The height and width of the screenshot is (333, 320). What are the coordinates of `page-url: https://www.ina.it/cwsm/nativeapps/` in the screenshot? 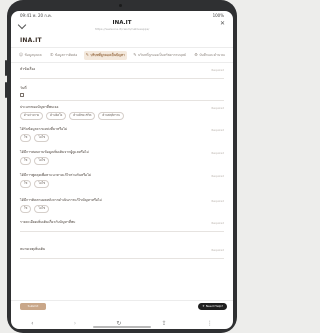 It's located at (122, 29).